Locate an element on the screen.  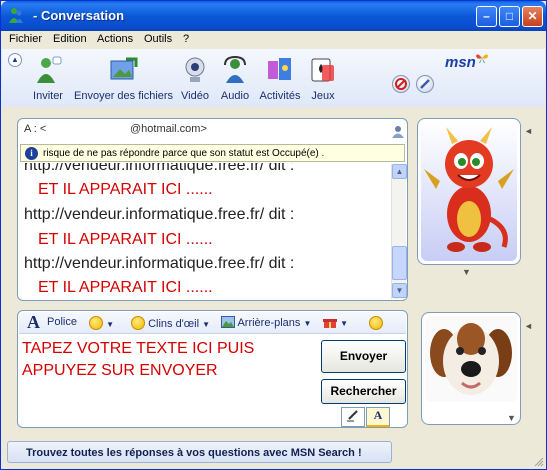
input-mode-tabs: A is located at coordinates (374, 417).